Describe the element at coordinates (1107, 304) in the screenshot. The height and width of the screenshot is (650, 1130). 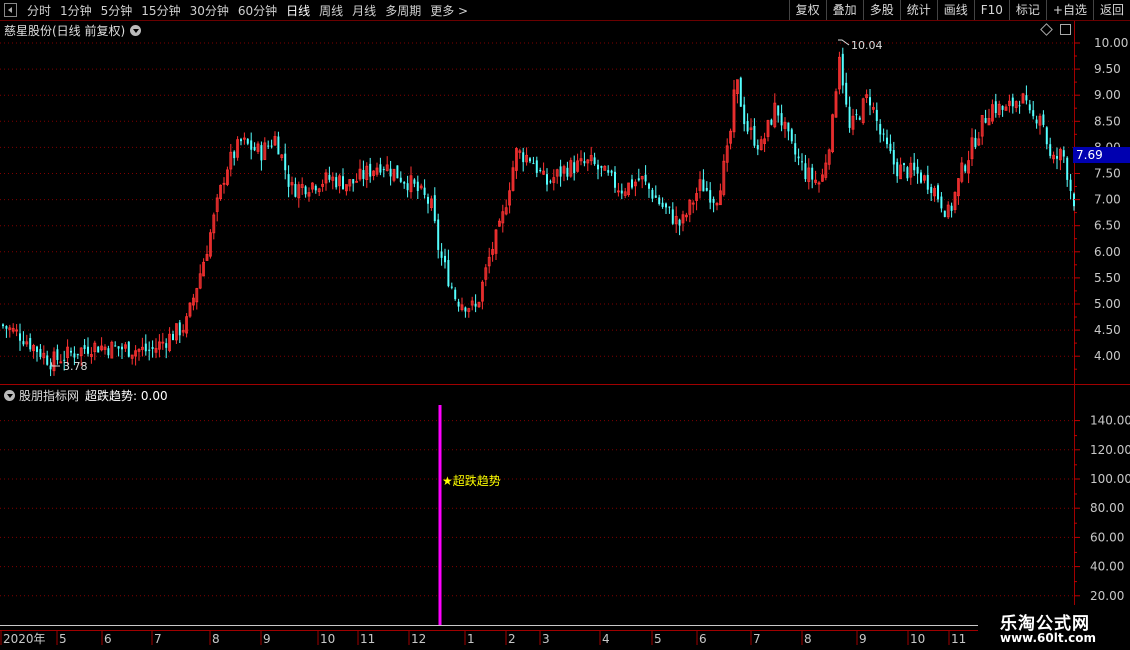
I see `price-tick-label: 5.00` at that location.